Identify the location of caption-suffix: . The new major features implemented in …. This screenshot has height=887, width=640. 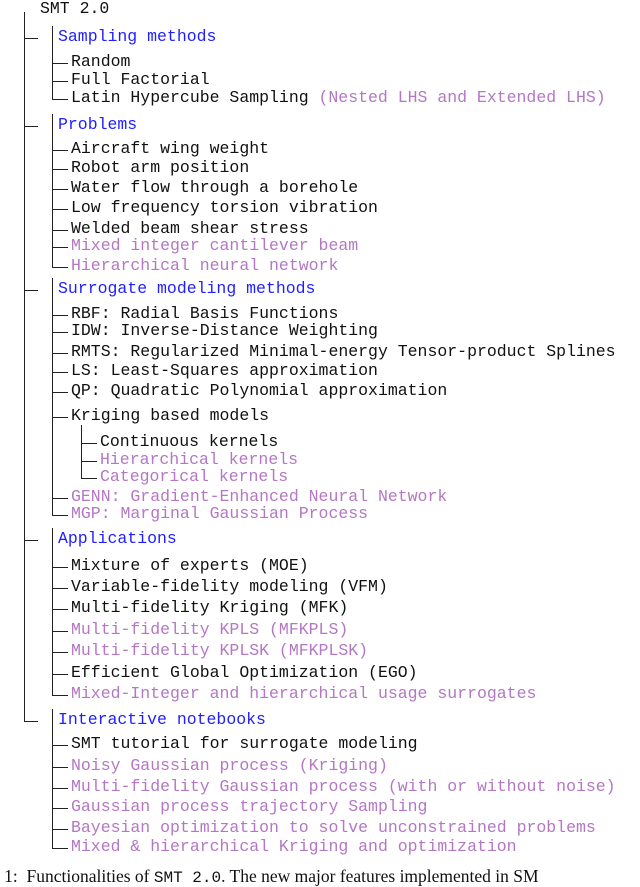
(380, 876).